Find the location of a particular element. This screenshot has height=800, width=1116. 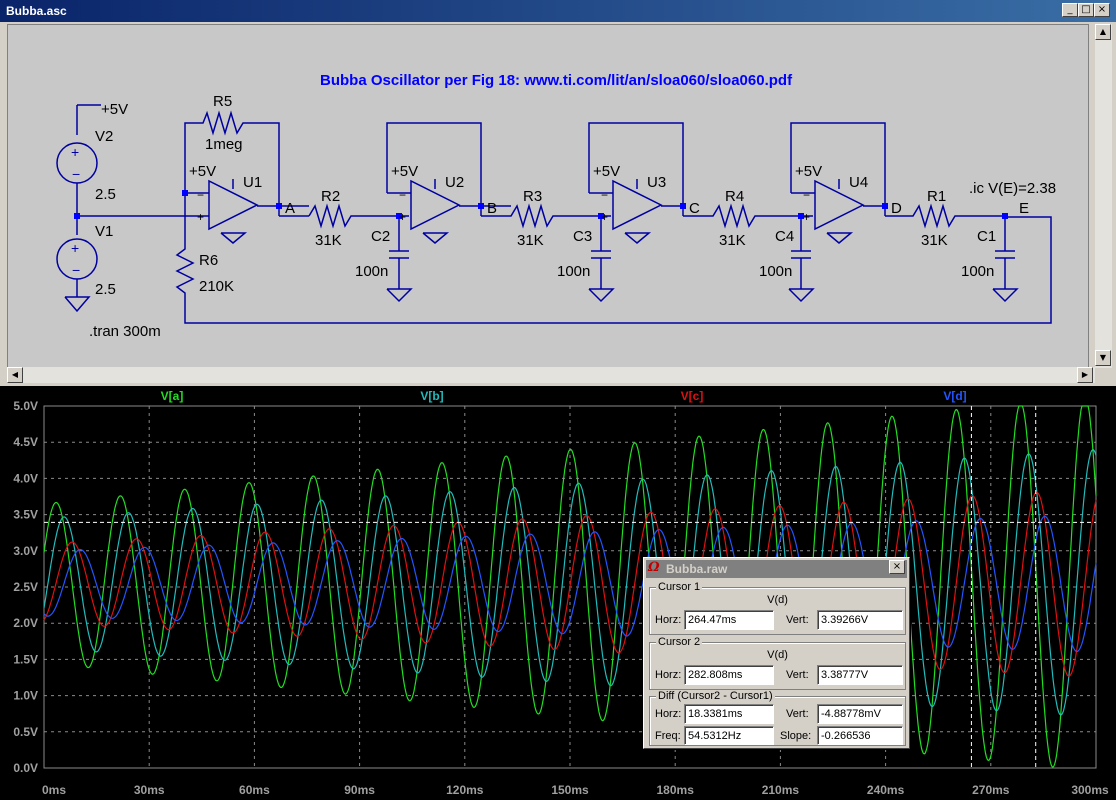

x-tick-label: 240ms is located at coordinates (886, 790).